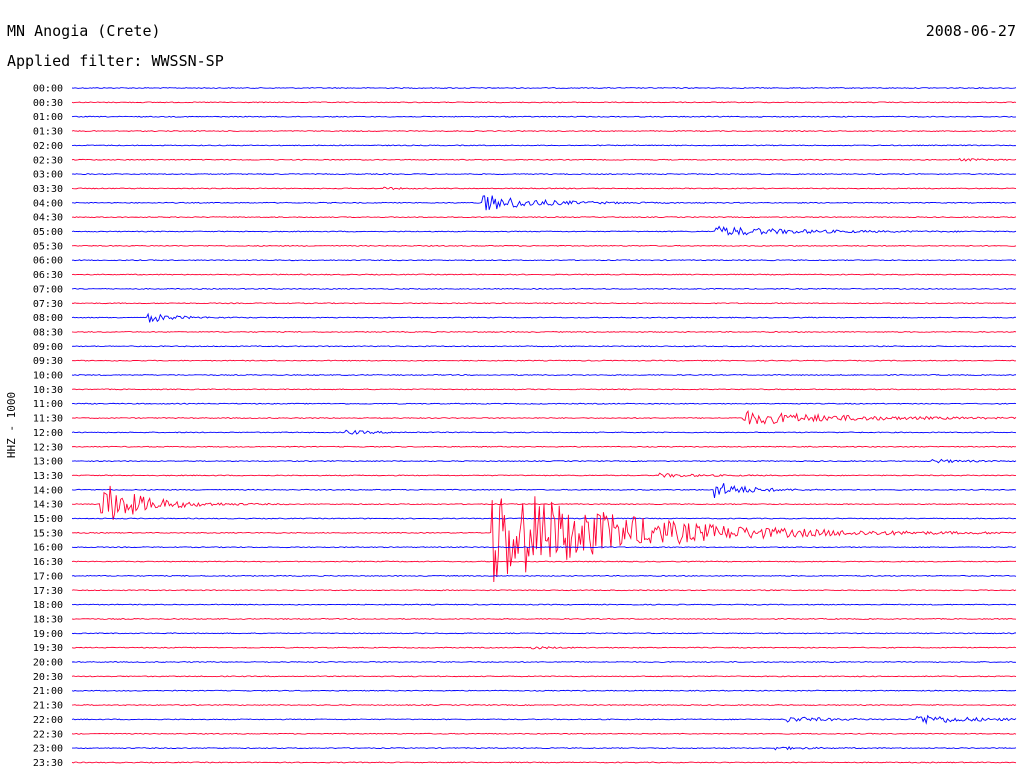 This screenshot has height=780, width=1024. I want to click on time-tick-label: 20:00, so click(48, 663).